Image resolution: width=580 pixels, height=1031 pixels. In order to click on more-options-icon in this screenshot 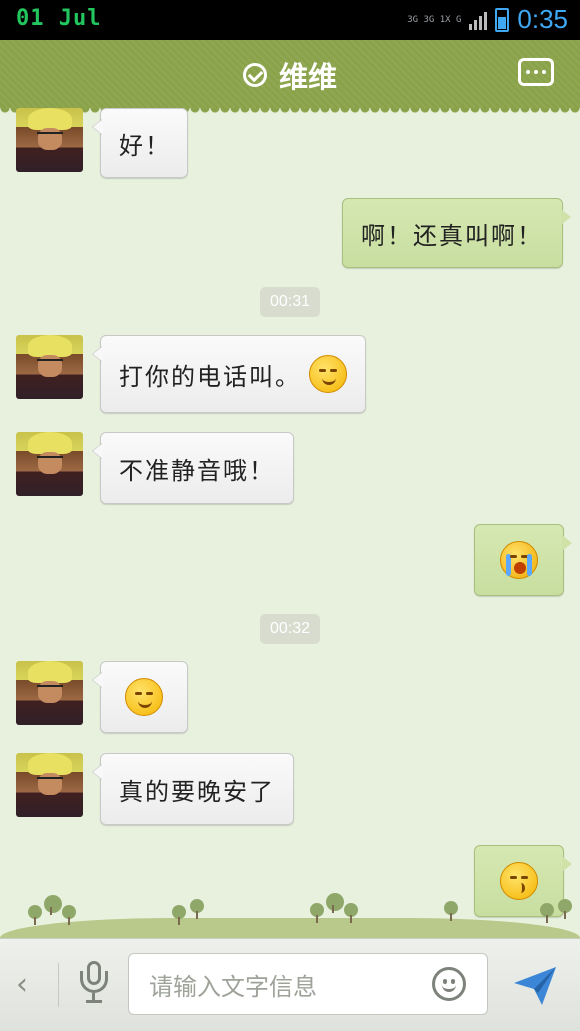, I will do `click(528, 72)`.